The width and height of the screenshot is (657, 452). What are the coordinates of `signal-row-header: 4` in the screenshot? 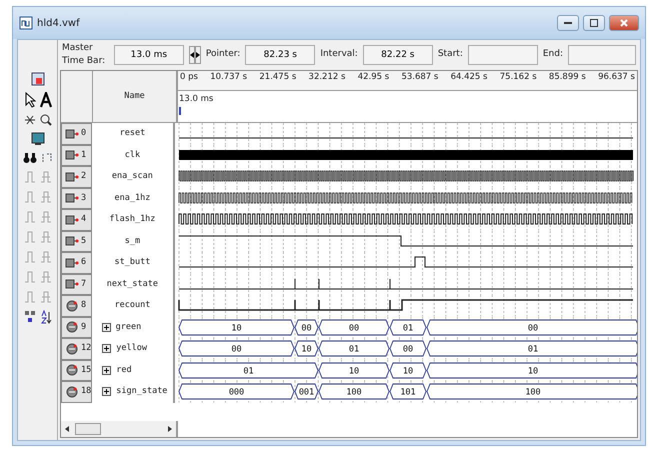 It's located at (76, 219).